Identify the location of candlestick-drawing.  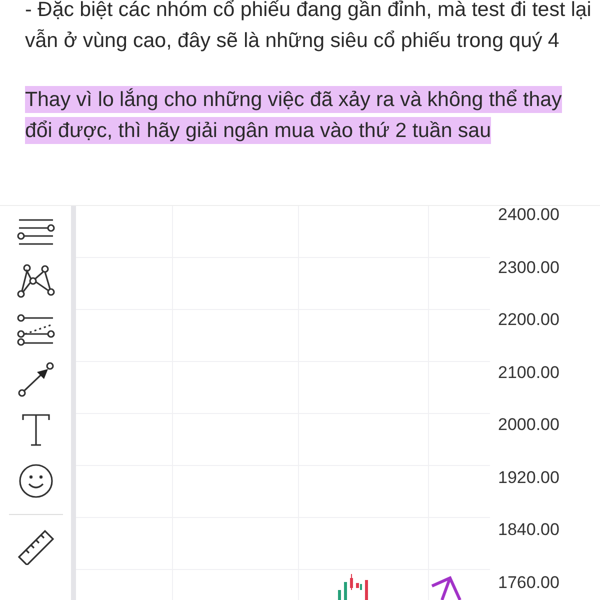
(353, 587).